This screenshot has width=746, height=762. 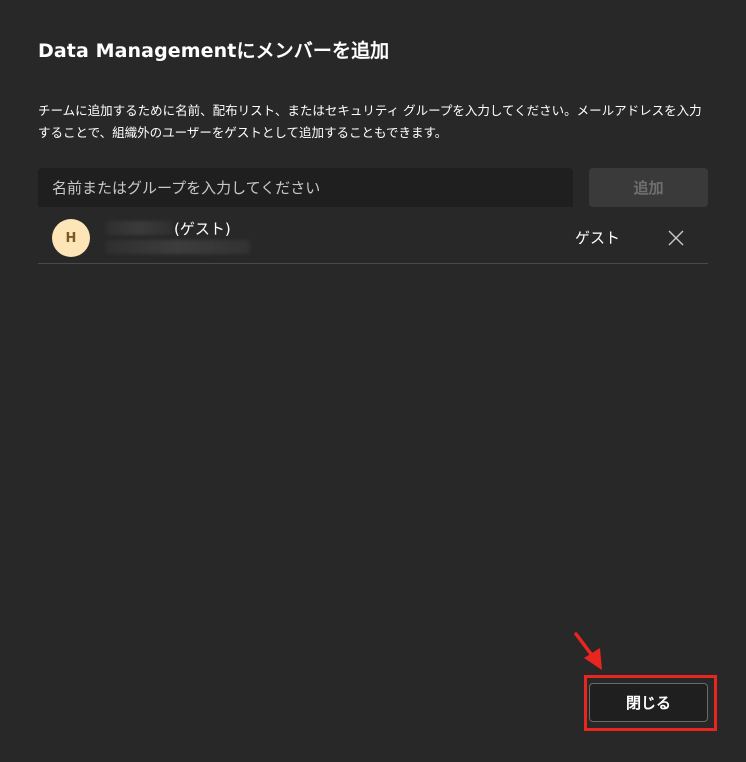 I want to click on close-button: 閉じる, so click(x=648, y=702).